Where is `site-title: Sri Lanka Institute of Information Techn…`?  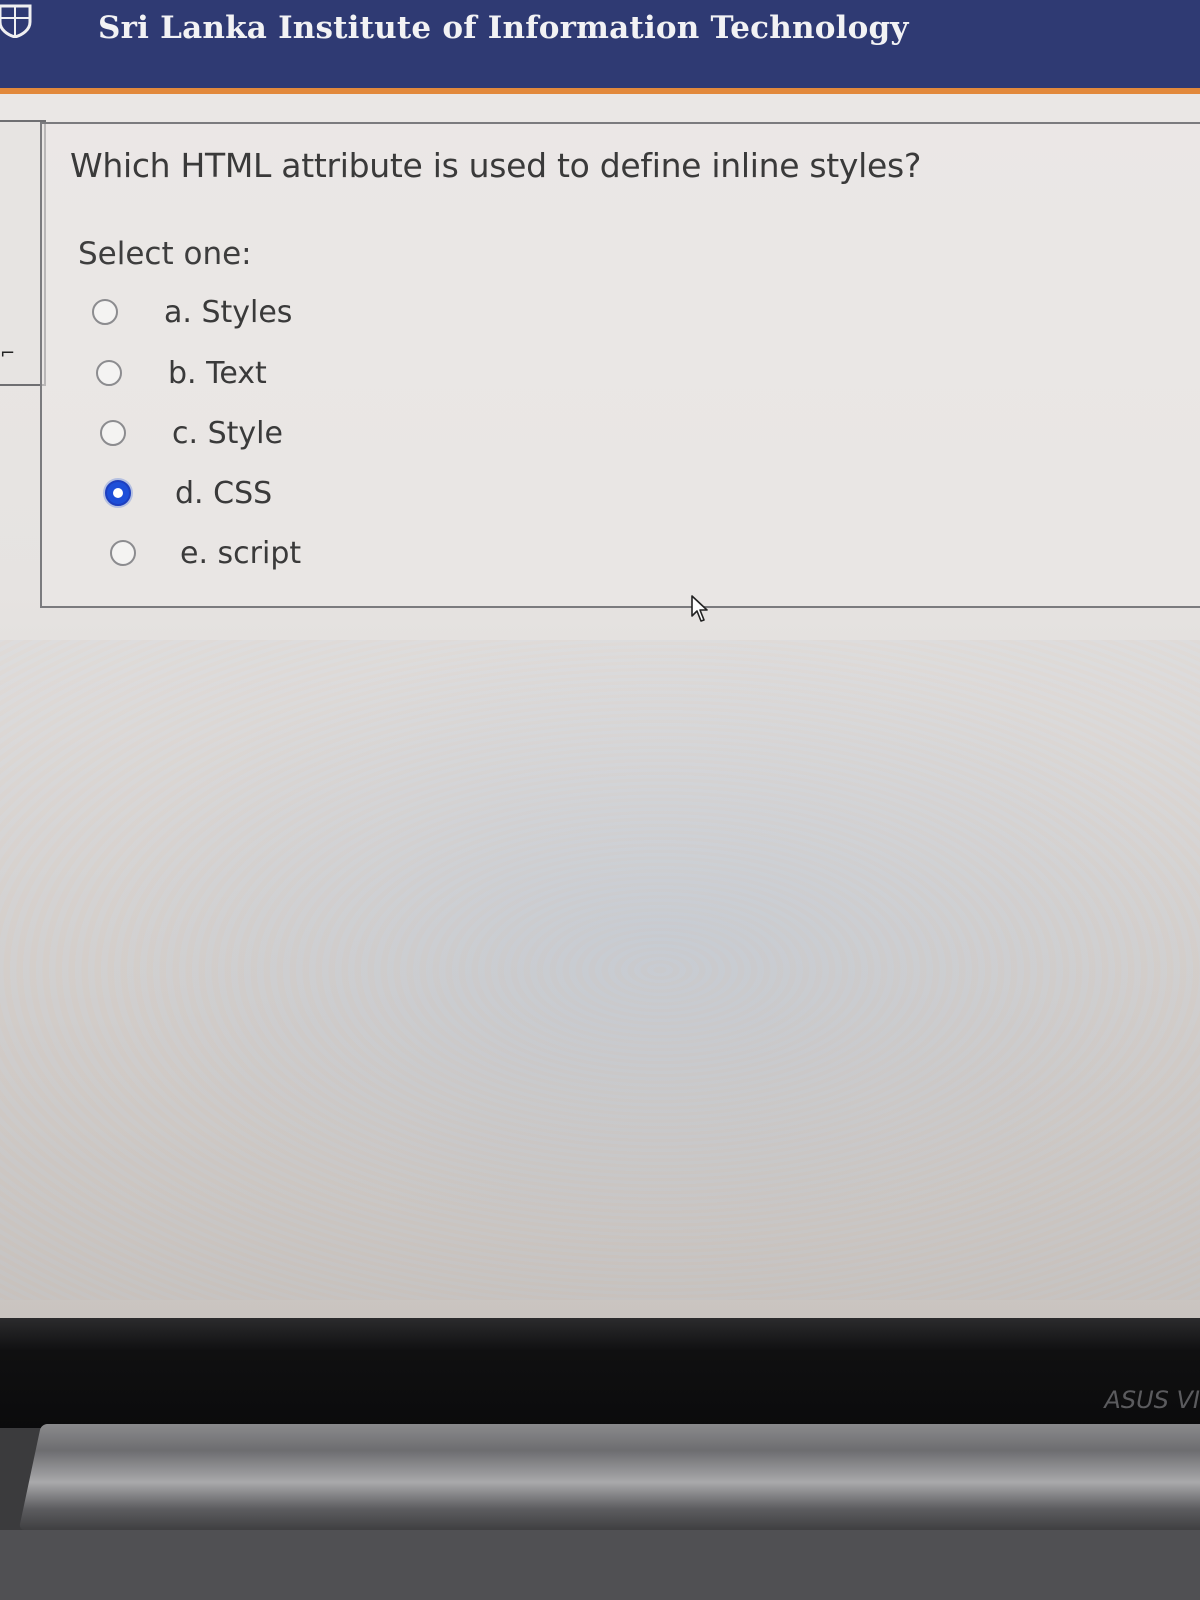
site-title: Sri Lanka Institute of Information Techn… is located at coordinates (503, 28).